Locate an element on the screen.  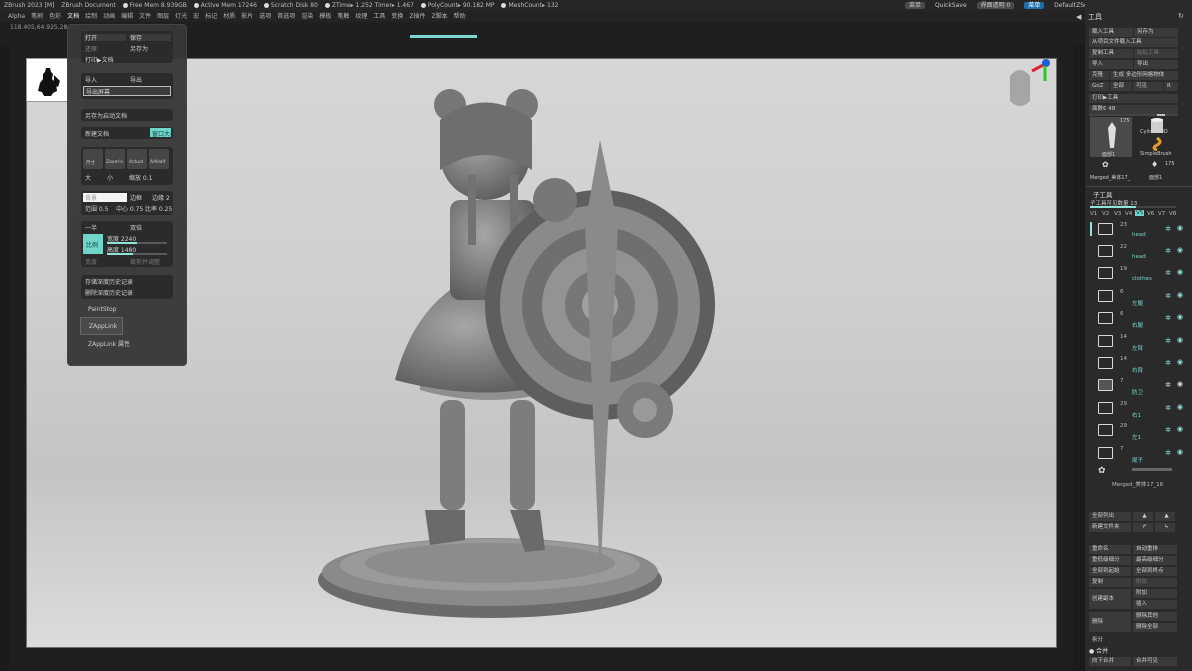
lang-button: 菜单 is located at coordinates (915, 5).